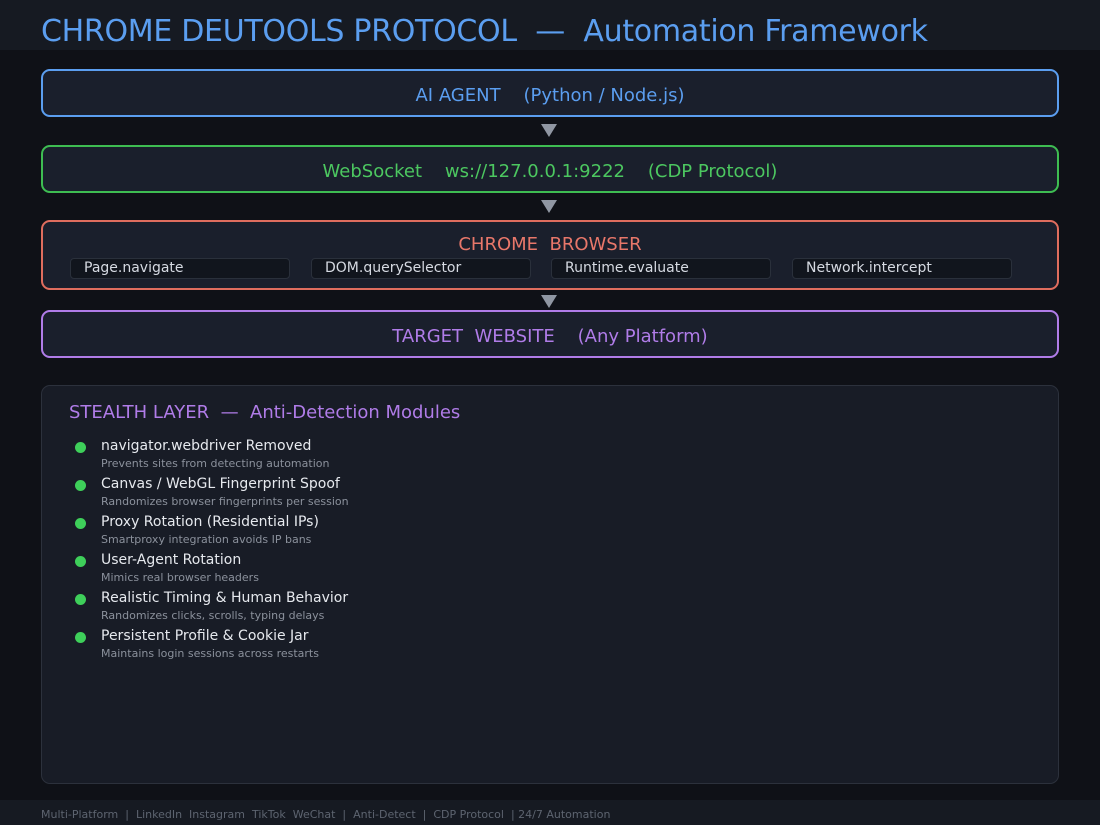 This screenshot has width=1100, height=825. I want to click on item-name: Persistent Profile & Cookie Jar, so click(205, 636).